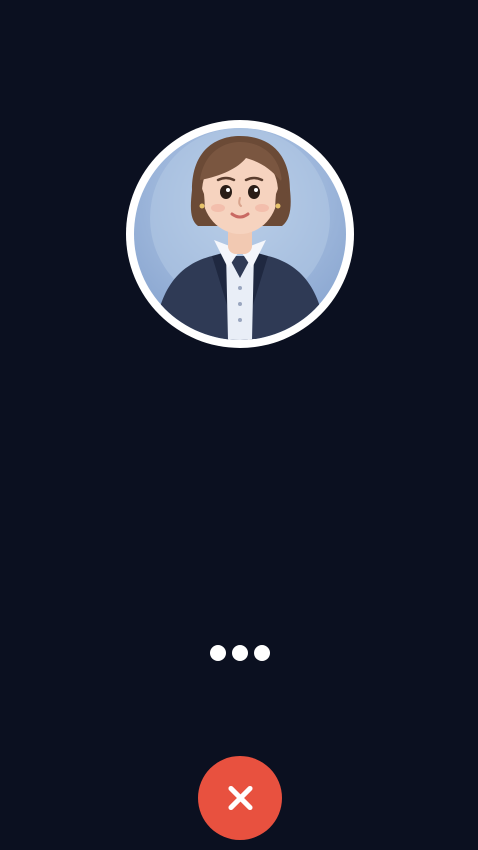 The height and width of the screenshot is (850, 478). I want to click on typing-indicator, so click(240, 653).